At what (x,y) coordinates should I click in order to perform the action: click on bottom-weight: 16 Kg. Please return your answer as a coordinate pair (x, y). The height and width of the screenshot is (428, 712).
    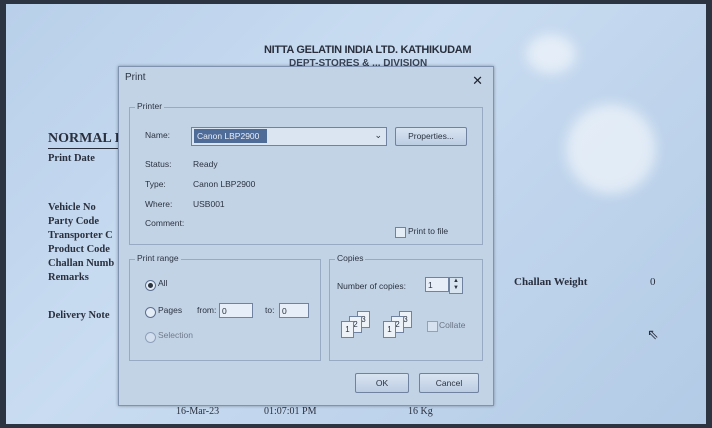
    Looking at the image, I should click on (420, 411).